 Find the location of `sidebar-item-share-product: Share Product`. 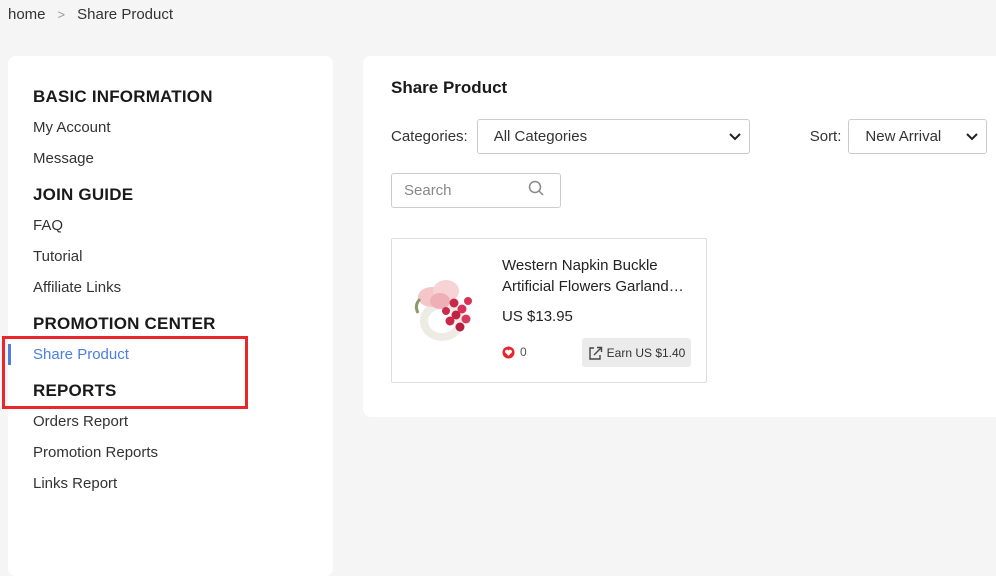

sidebar-item-share-product: Share Product is located at coordinates (170, 354).